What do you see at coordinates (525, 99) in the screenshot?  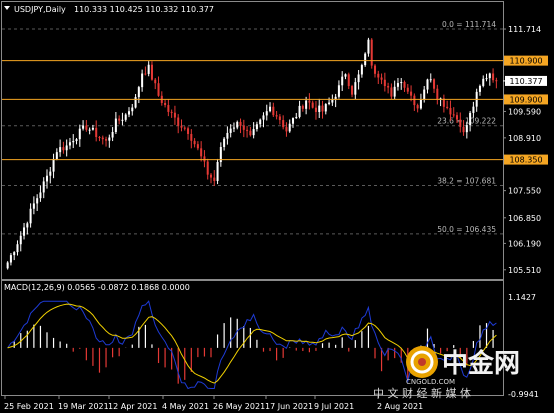 I see `level-price-label: 109.900` at bounding box center [525, 99].